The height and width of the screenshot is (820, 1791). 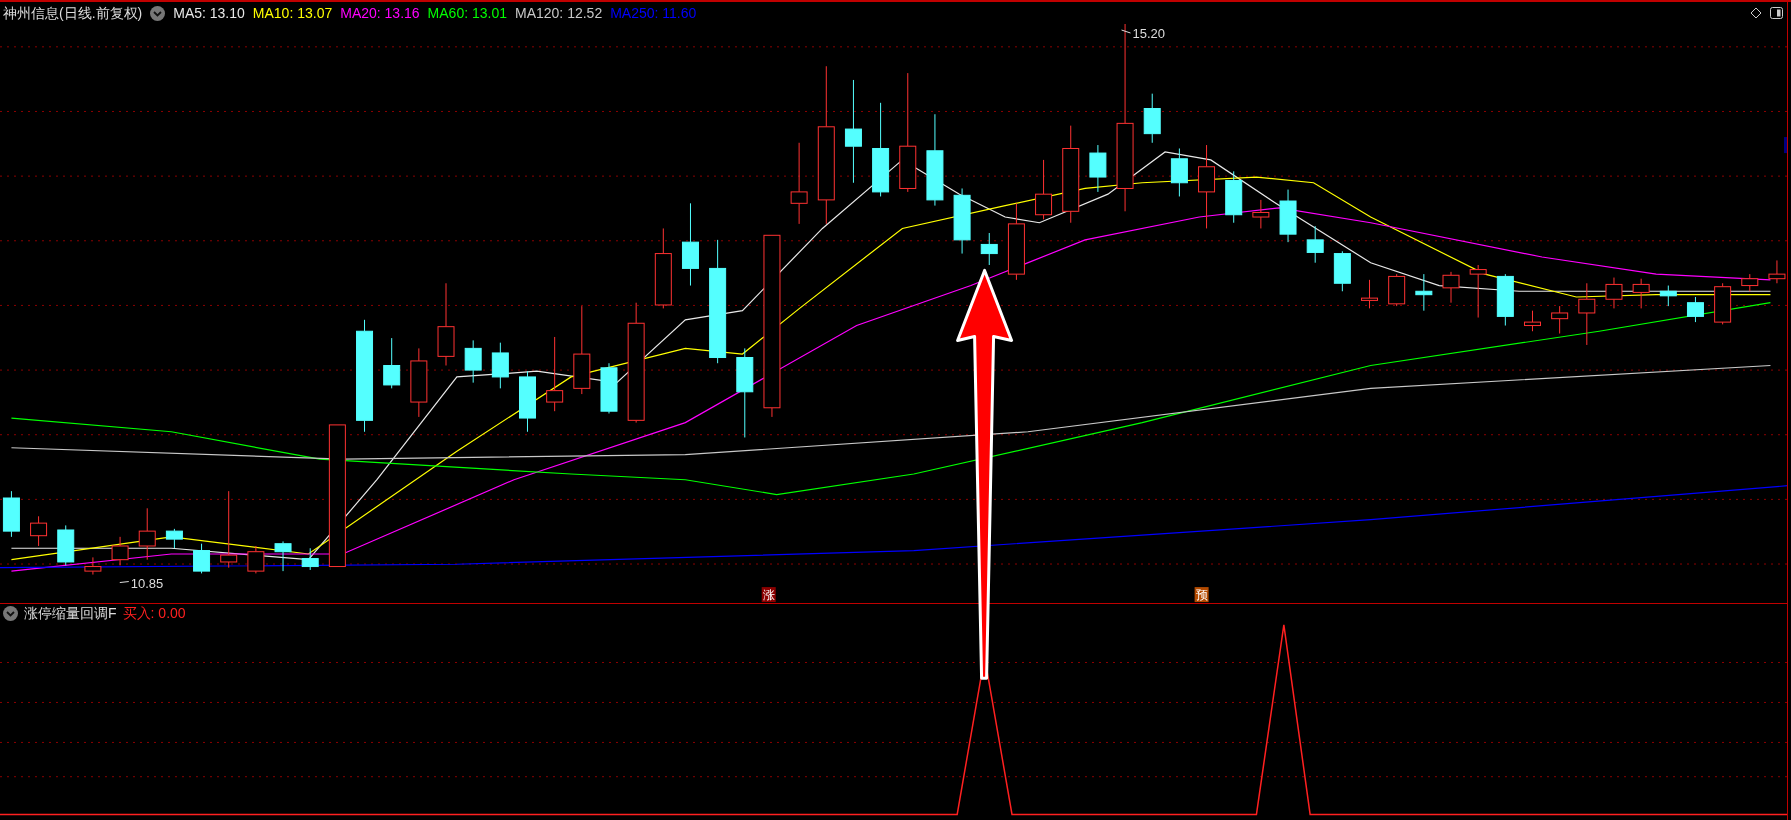 I want to click on indicator-value: MA5: 13.10, so click(x=209, y=13).